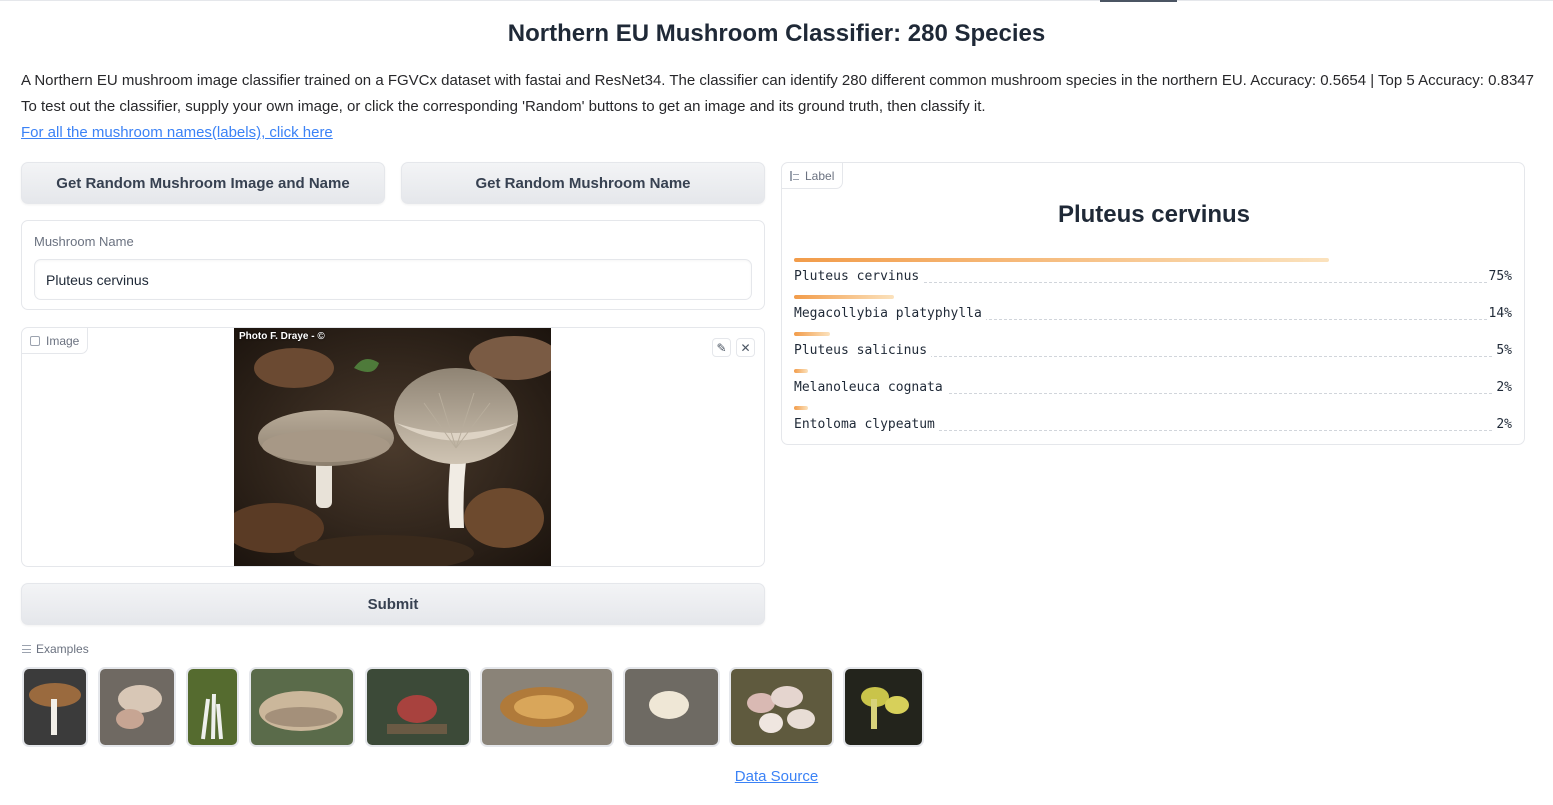 The width and height of the screenshot is (1553, 805). What do you see at coordinates (794, 175) in the screenshot?
I see `label-icon` at bounding box center [794, 175].